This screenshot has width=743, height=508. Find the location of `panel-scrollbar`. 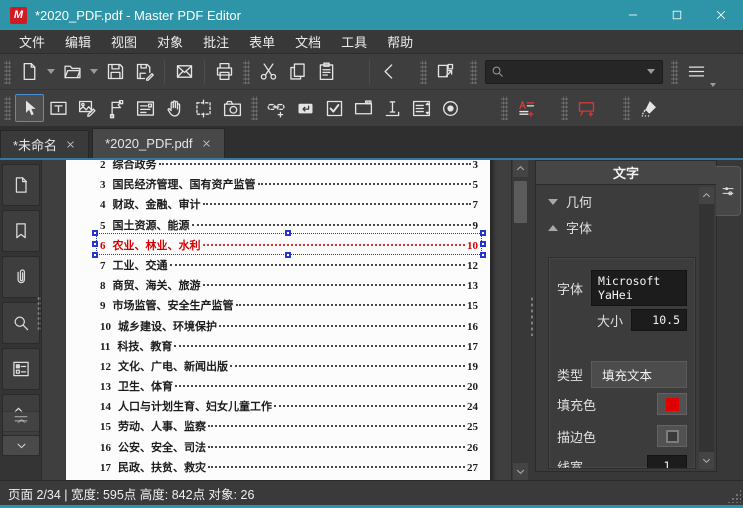

panel-scrollbar is located at coordinates (706, 328).